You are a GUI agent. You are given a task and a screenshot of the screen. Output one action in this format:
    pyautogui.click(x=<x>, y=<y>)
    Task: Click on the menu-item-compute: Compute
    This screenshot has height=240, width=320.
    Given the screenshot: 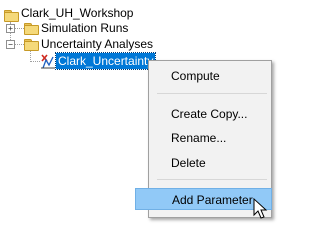 What is the action you would take?
    pyautogui.click(x=210, y=76)
    